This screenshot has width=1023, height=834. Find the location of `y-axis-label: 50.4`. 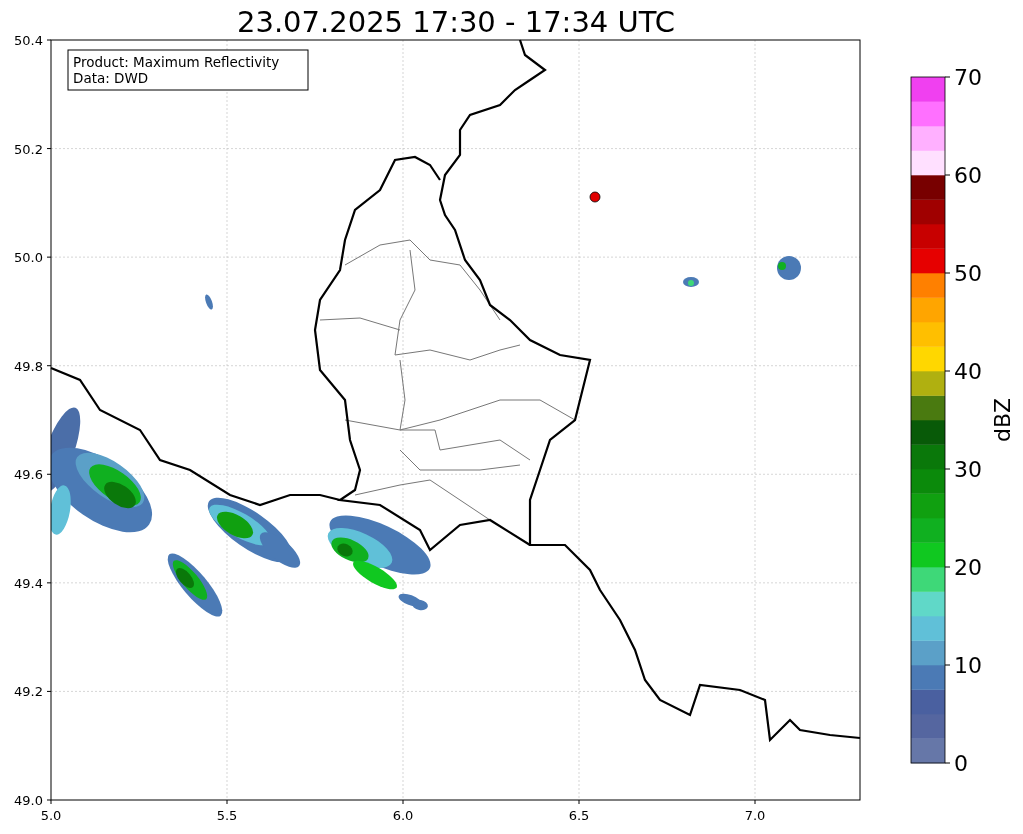

y-axis-label: 50.4 is located at coordinates (28, 40).